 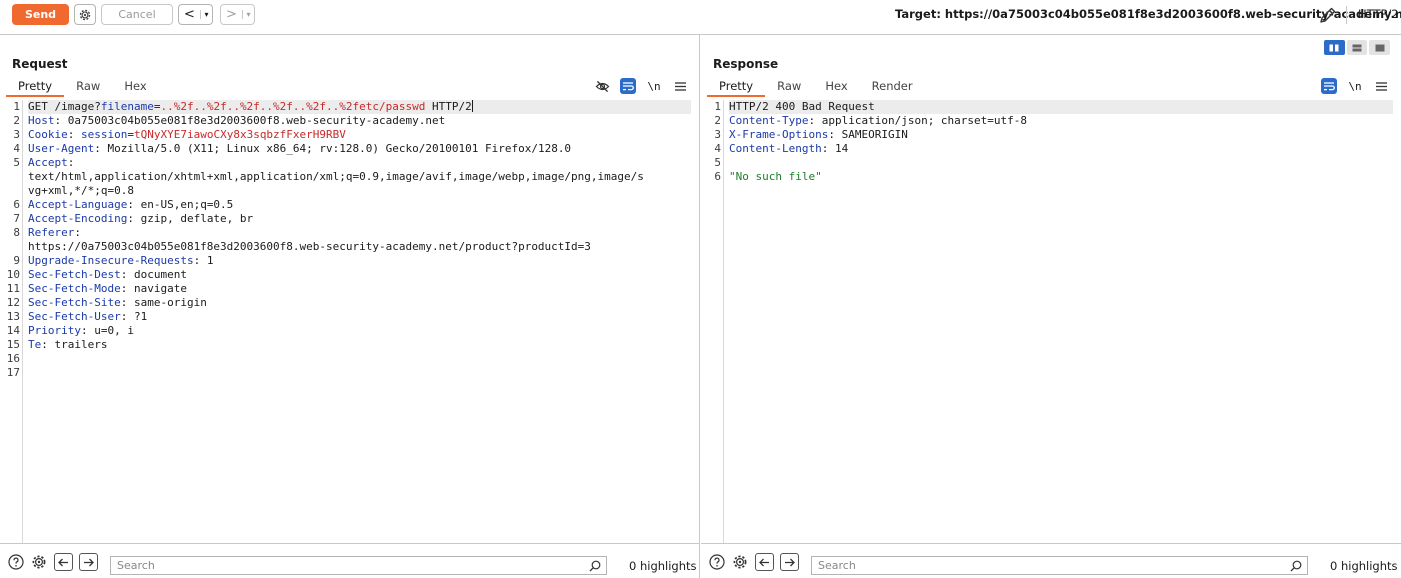 I want to click on request-search-previous-button, so click(x=63, y=562).